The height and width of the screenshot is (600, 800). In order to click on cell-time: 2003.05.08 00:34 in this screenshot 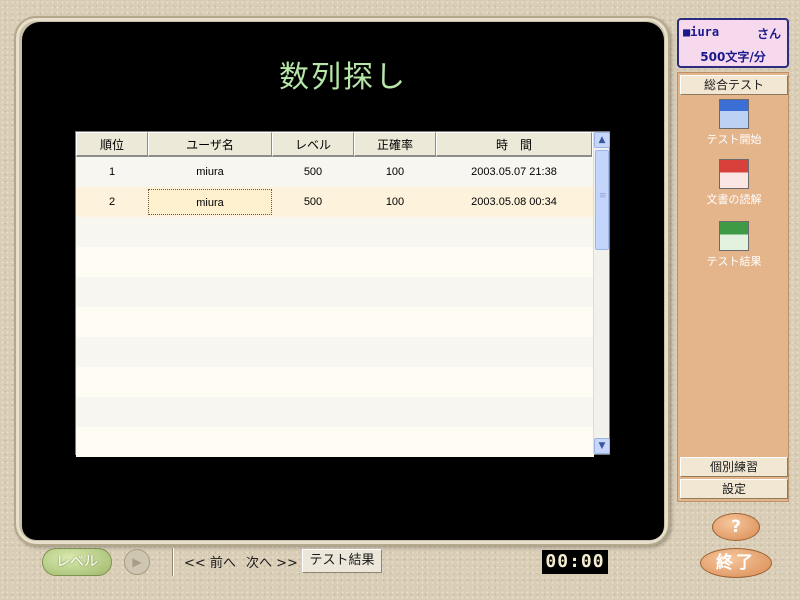, I will do `click(514, 202)`.